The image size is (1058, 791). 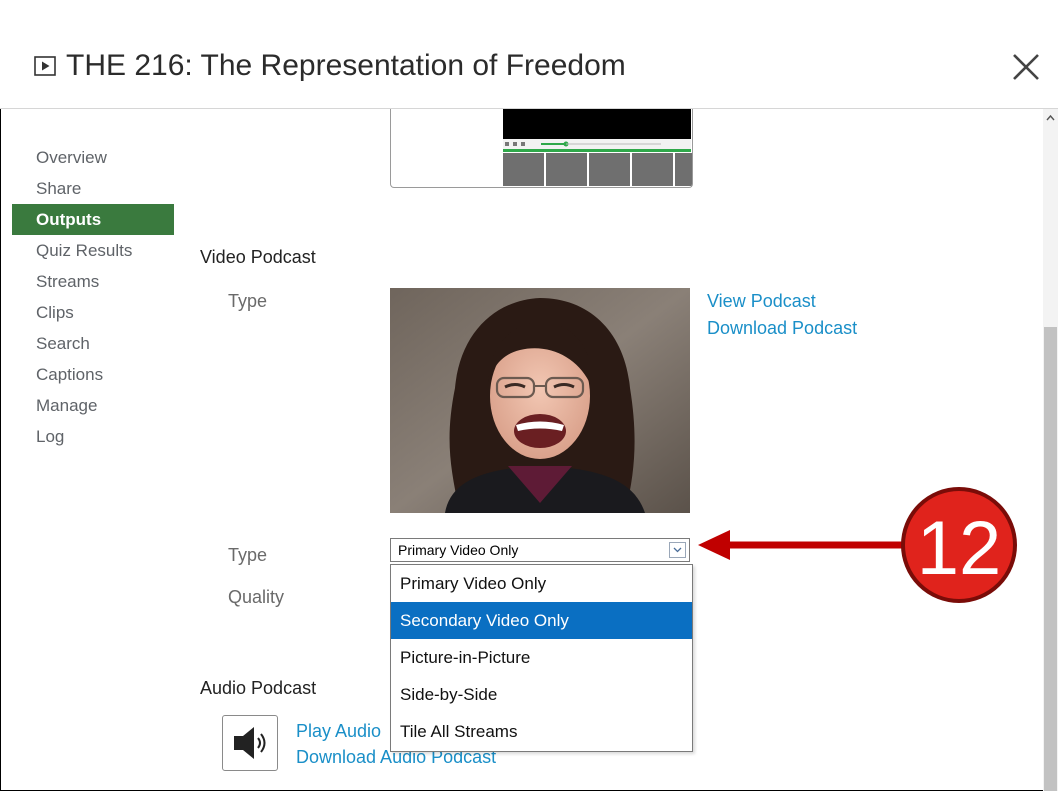 I want to click on close-icon, so click(x=1026, y=67).